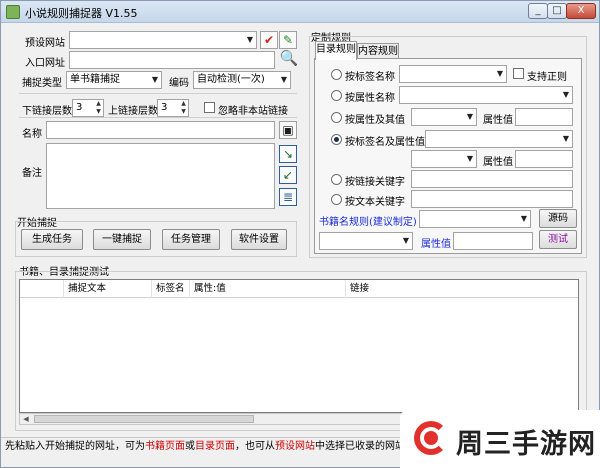 This screenshot has width=600, height=468. What do you see at coordinates (259, 239) in the screenshot?
I see `software-settings-button: 软件设置` at bounding box center [259, 239].